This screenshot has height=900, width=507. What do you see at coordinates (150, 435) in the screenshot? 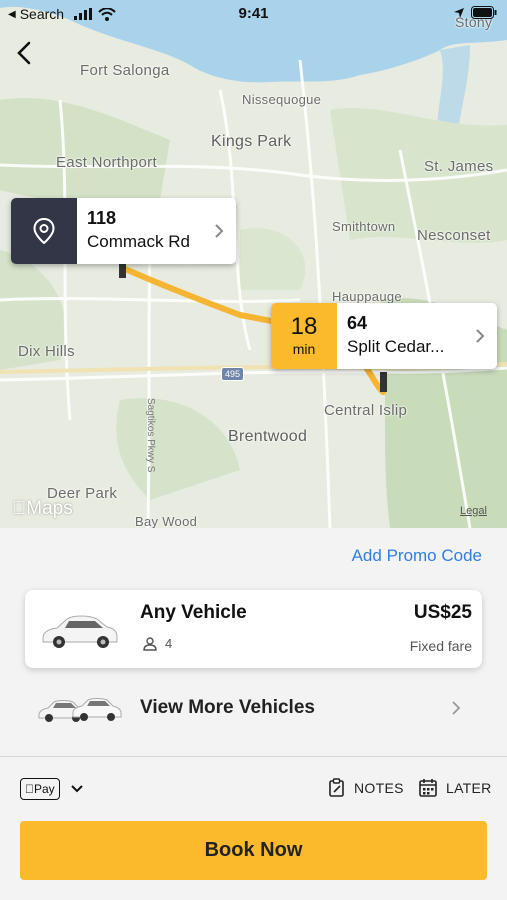
I see `map-road-label: Sagtikos Pkwy S` at bounding box center [150, 435].